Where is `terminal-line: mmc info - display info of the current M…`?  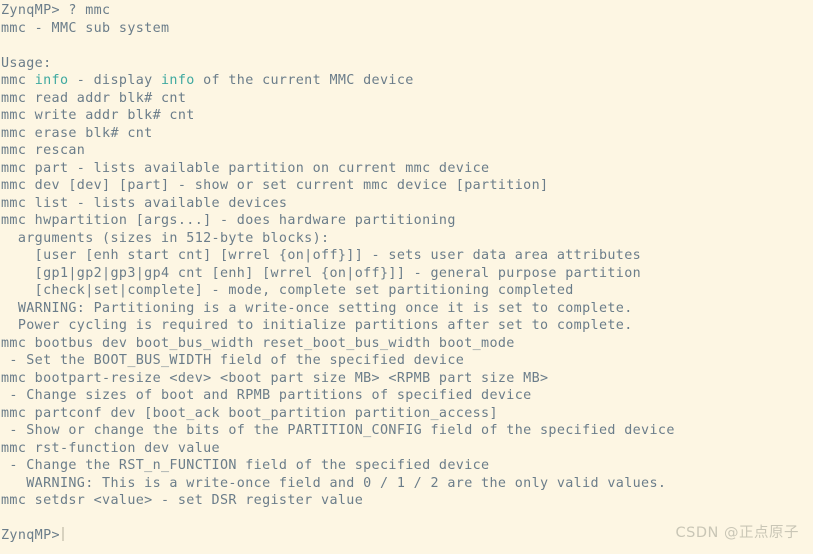
terminal-line: mmc info - display info of the current M… is located at coordinates (207, 80).